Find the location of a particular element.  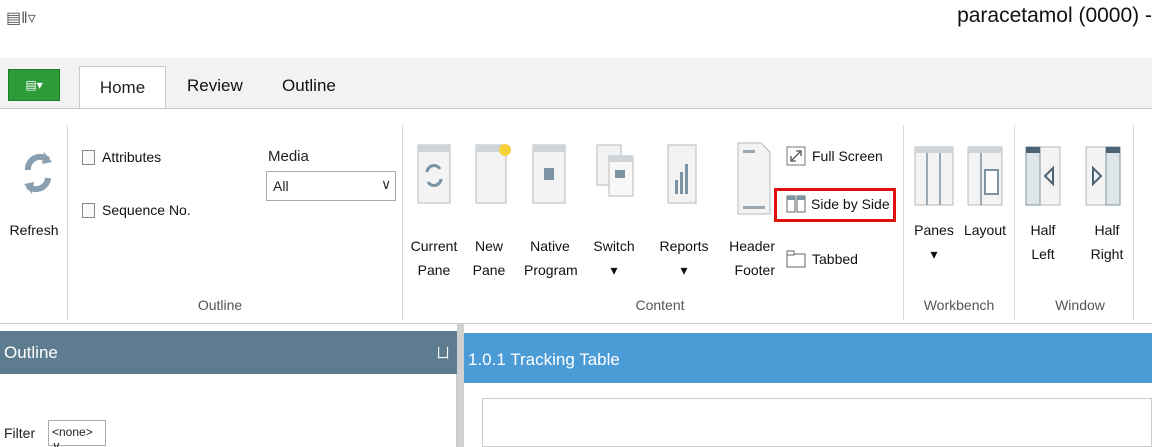

header-footer-line2: Footer is located at coordinates (754, 270).